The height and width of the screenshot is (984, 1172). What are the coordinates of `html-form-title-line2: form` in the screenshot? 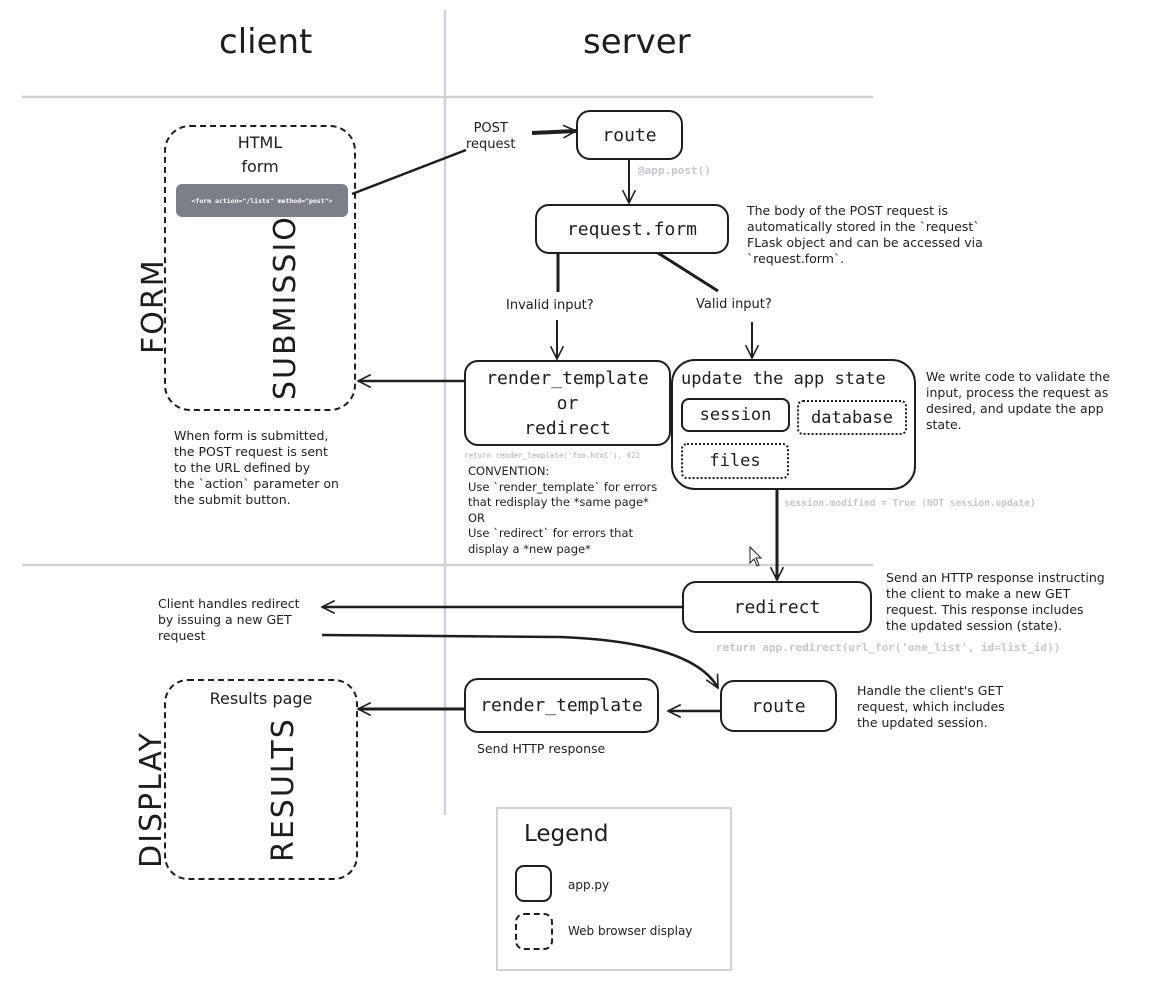 It's located at (260, 166).